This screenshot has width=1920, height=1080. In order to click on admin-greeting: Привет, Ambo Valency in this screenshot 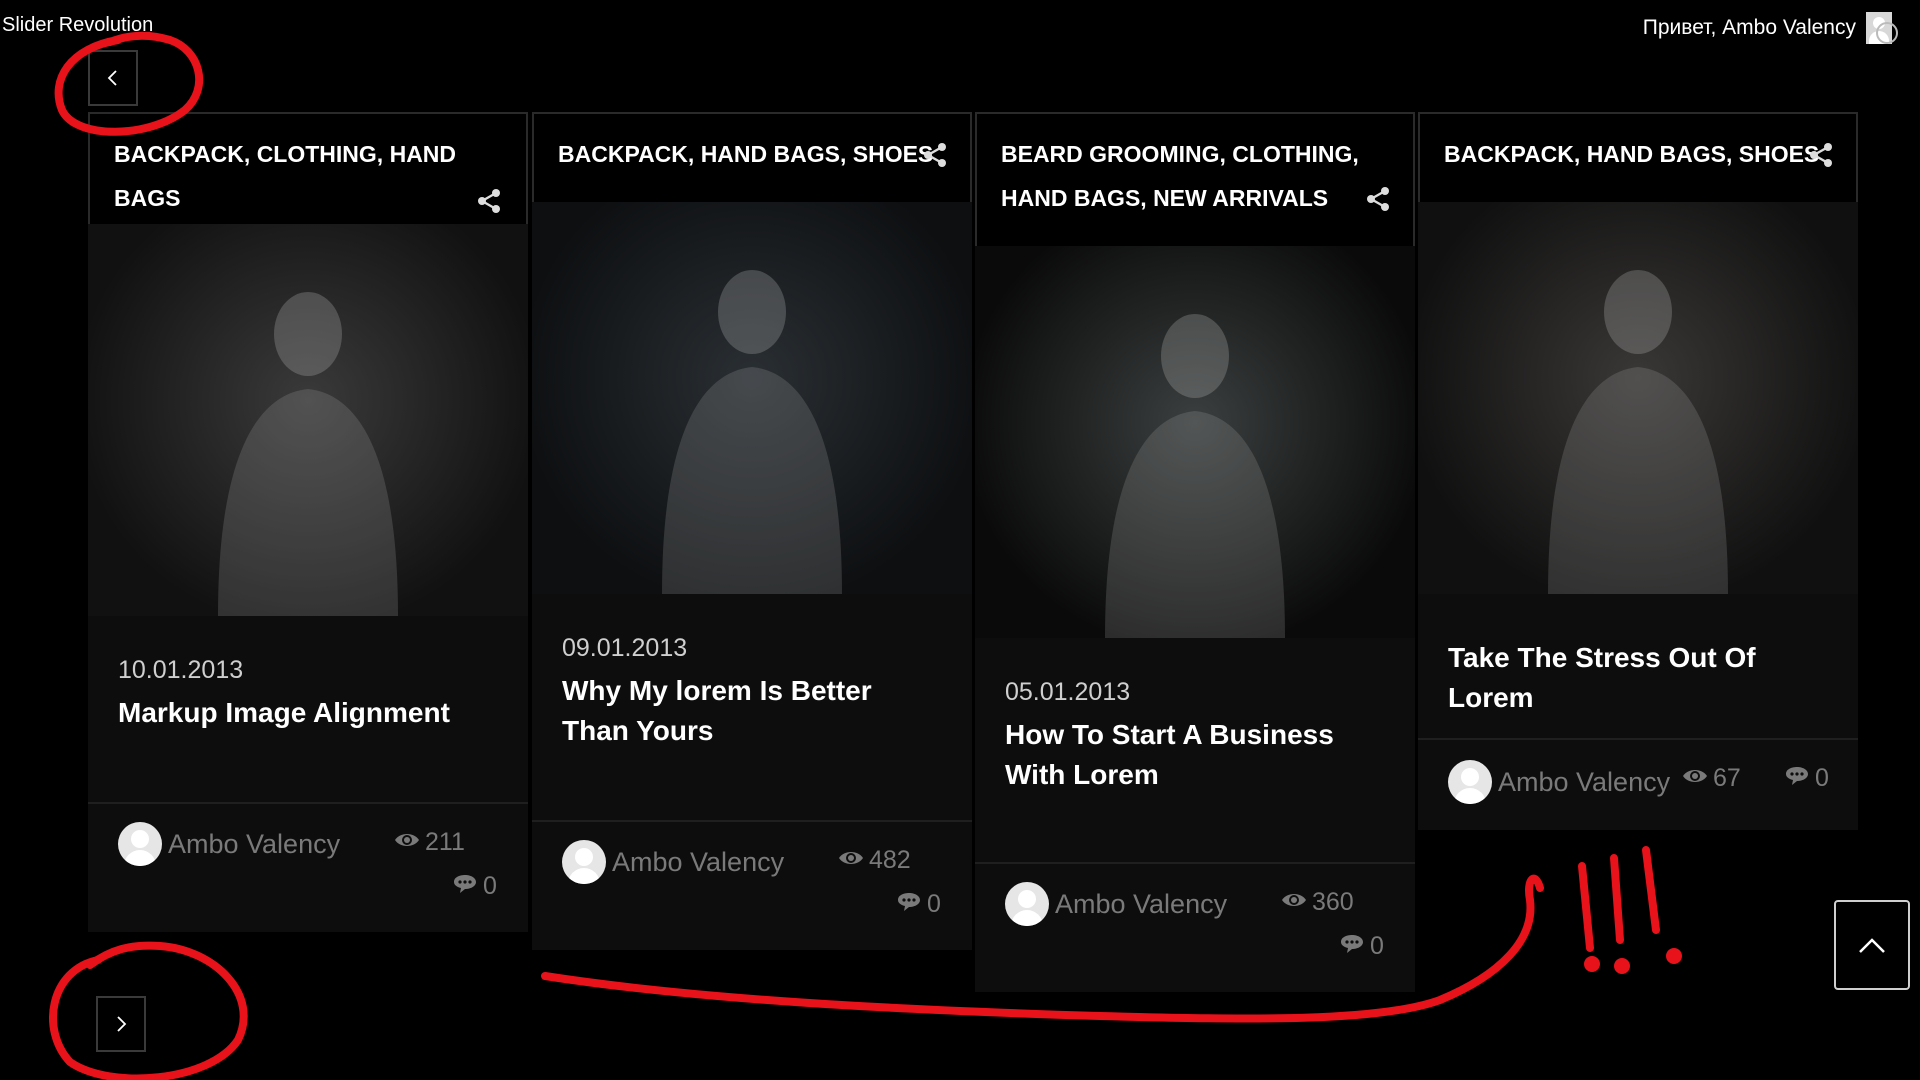, I will do `click(1749, 27)`.